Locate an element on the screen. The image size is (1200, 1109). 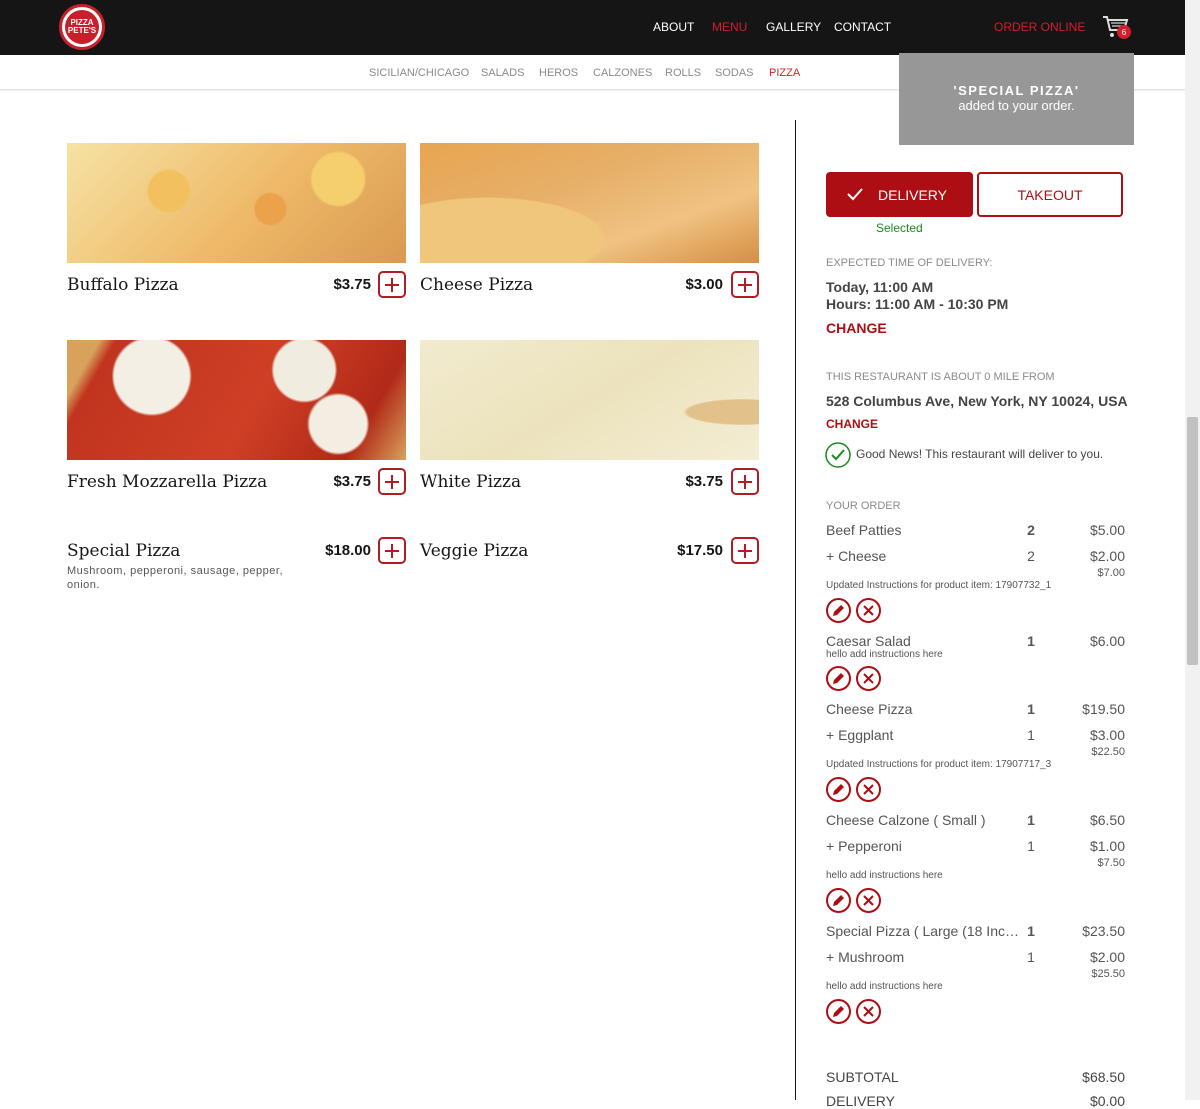
selected-label: Selected is located at coordinates (899, 228).